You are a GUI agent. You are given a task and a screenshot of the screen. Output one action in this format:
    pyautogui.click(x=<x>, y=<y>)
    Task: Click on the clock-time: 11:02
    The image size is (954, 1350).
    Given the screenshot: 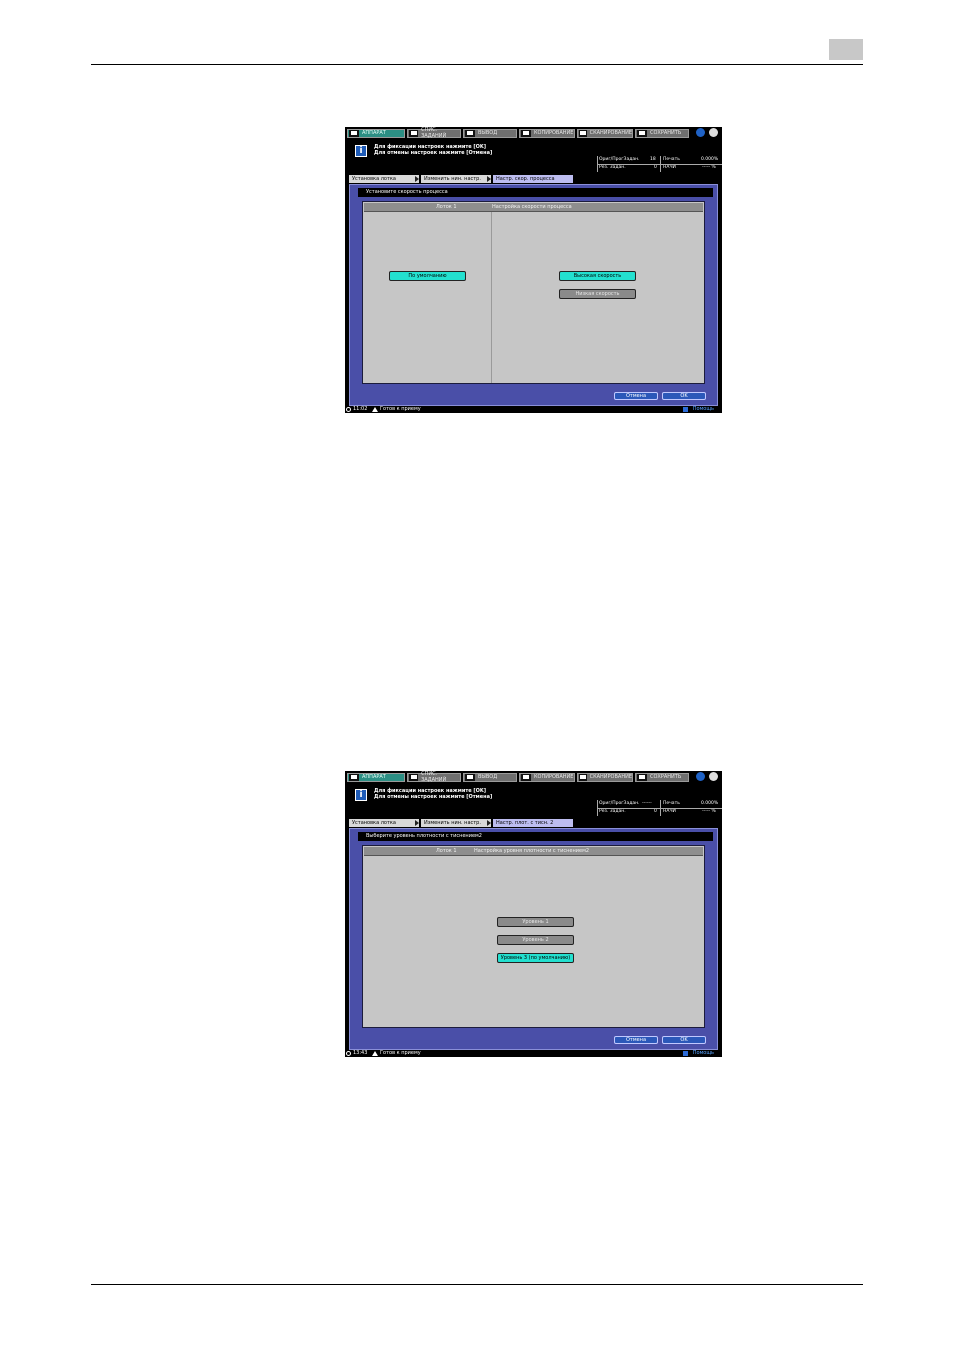 What is the action you would take?
    pyautogui.click(x=360, y=409)
    